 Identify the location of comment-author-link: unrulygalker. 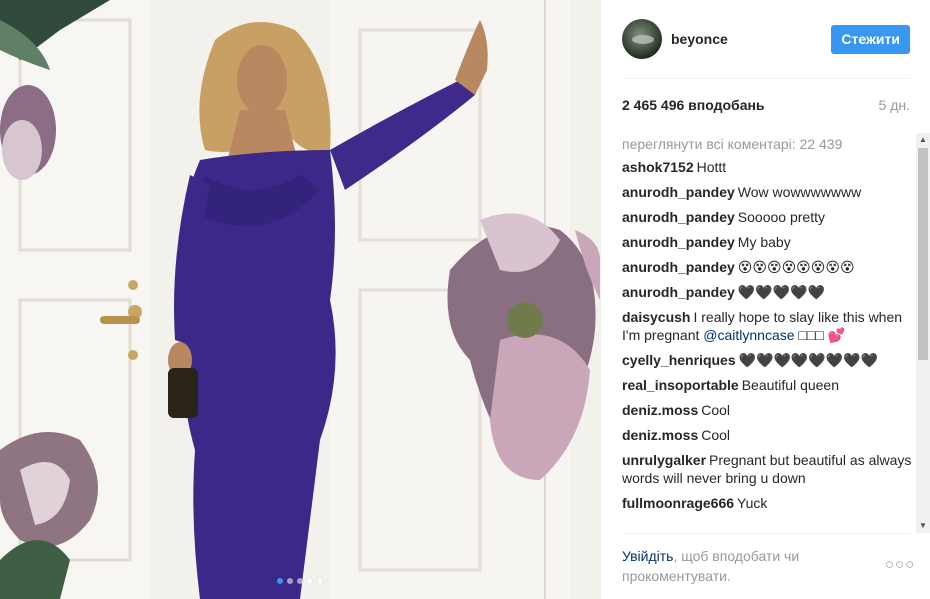
(664, 460).